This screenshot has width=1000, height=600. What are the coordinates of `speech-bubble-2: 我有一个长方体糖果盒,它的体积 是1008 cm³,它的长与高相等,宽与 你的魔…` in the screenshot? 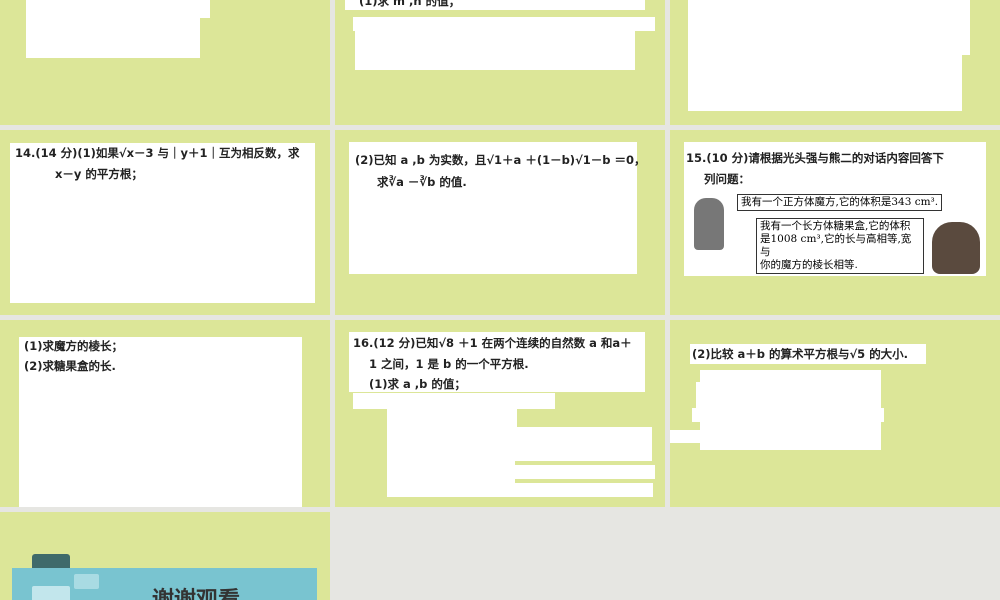 It's located at (840, 246).